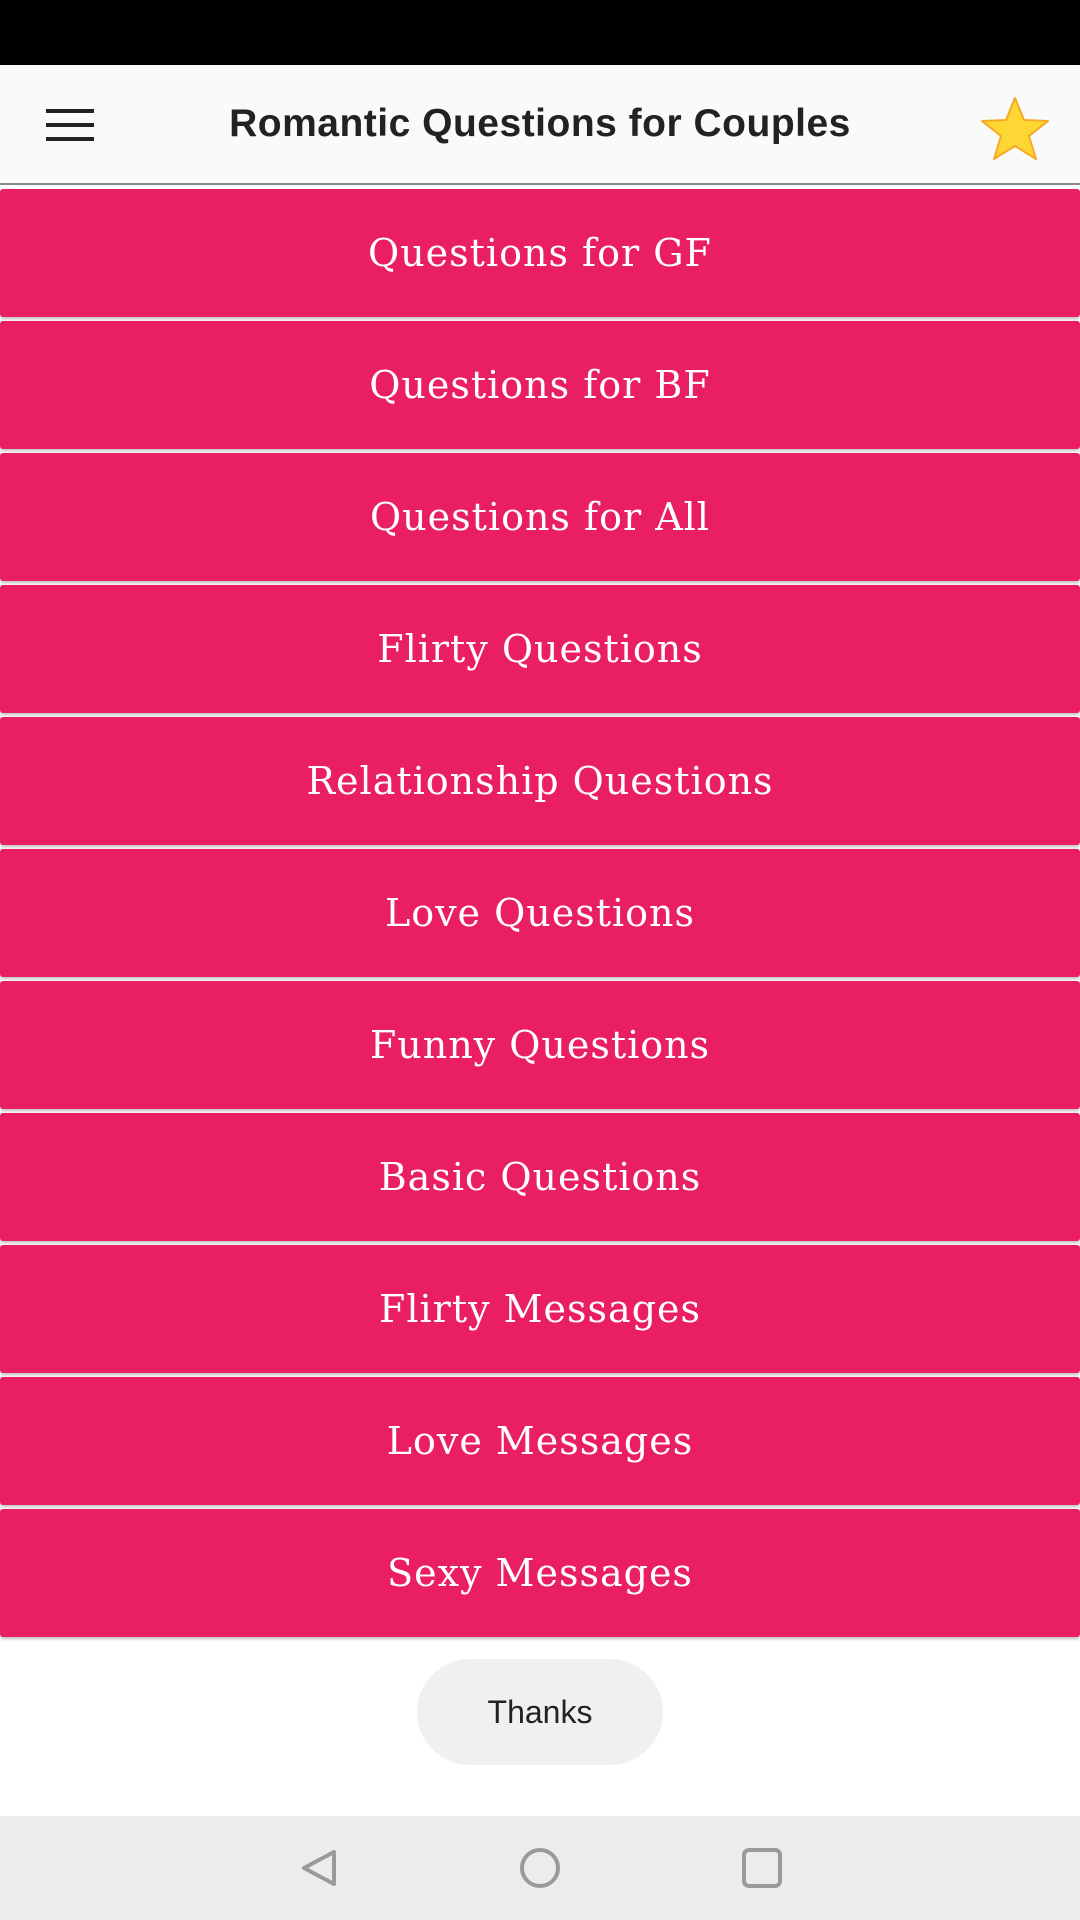  I want to click on thanks-button: Thanks, so click(540, 1712).